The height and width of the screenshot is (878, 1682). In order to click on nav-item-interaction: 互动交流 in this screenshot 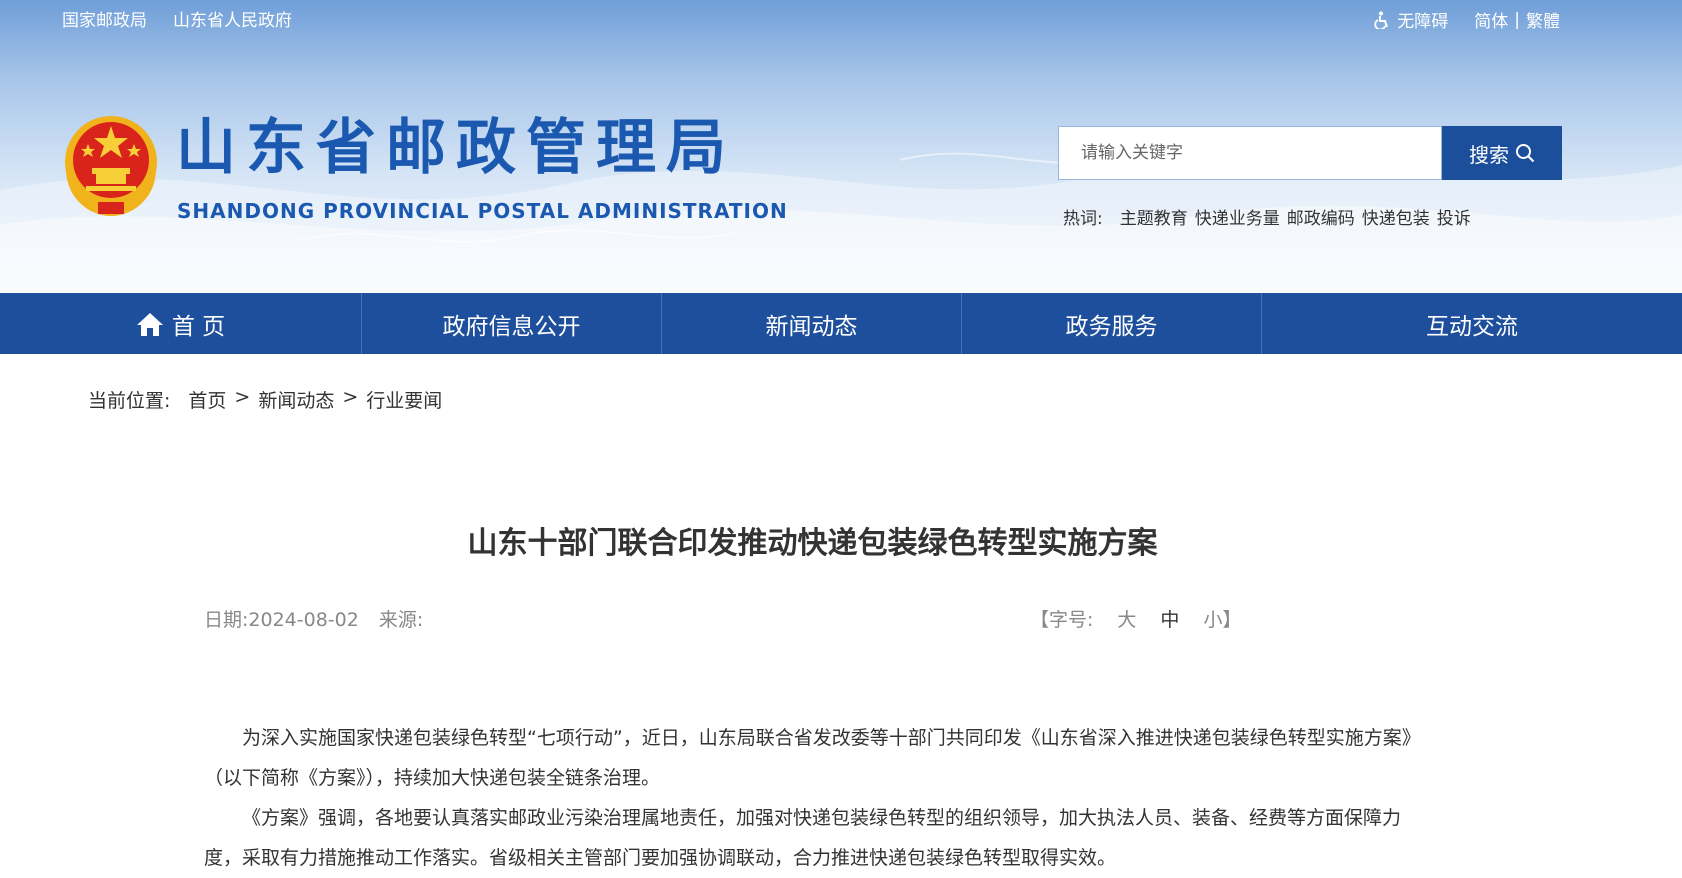, I will do `click(1472, 323)`.